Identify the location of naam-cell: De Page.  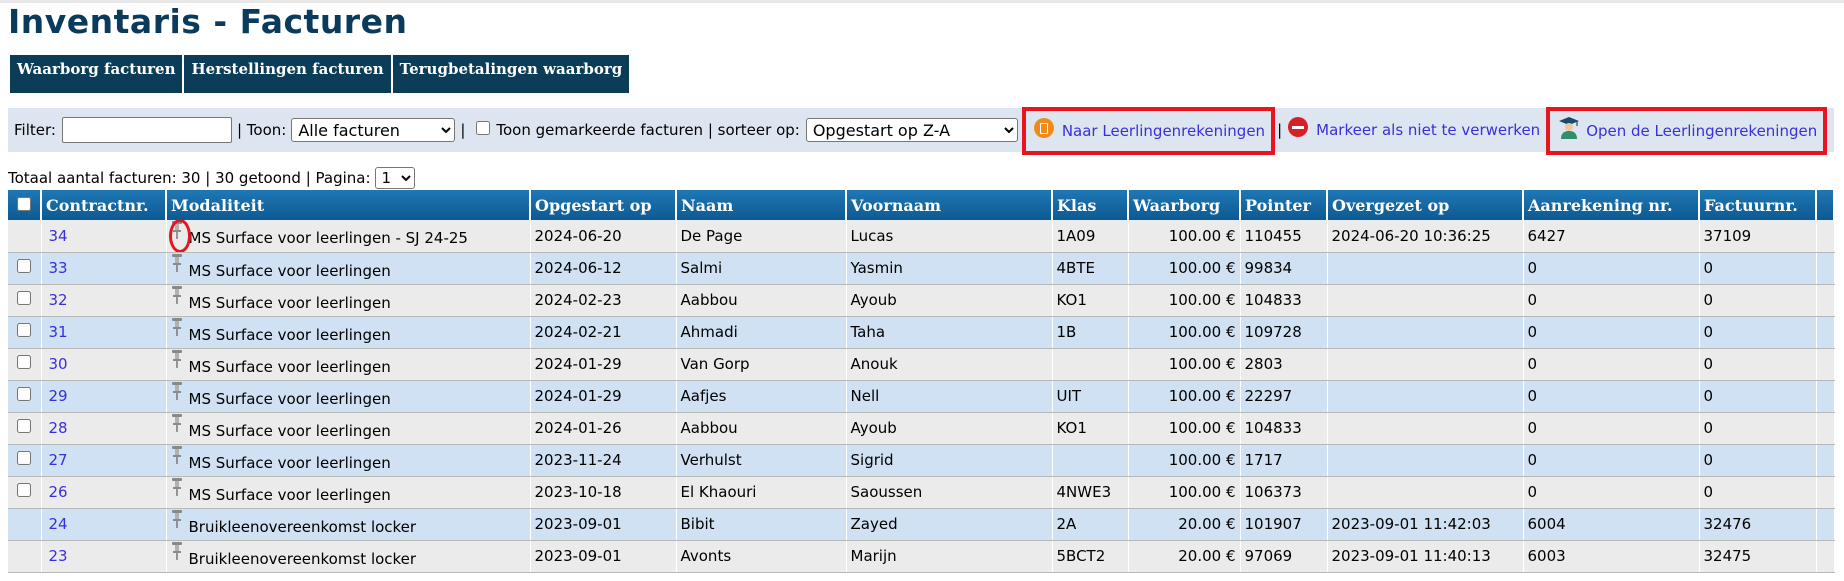
(761, 236).